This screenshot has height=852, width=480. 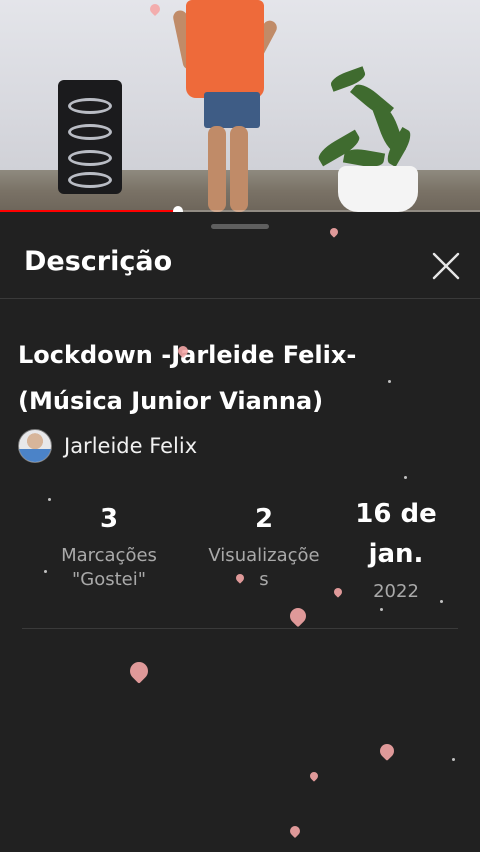 I want to click on date-year: 2022, so click(x=396, y=591).